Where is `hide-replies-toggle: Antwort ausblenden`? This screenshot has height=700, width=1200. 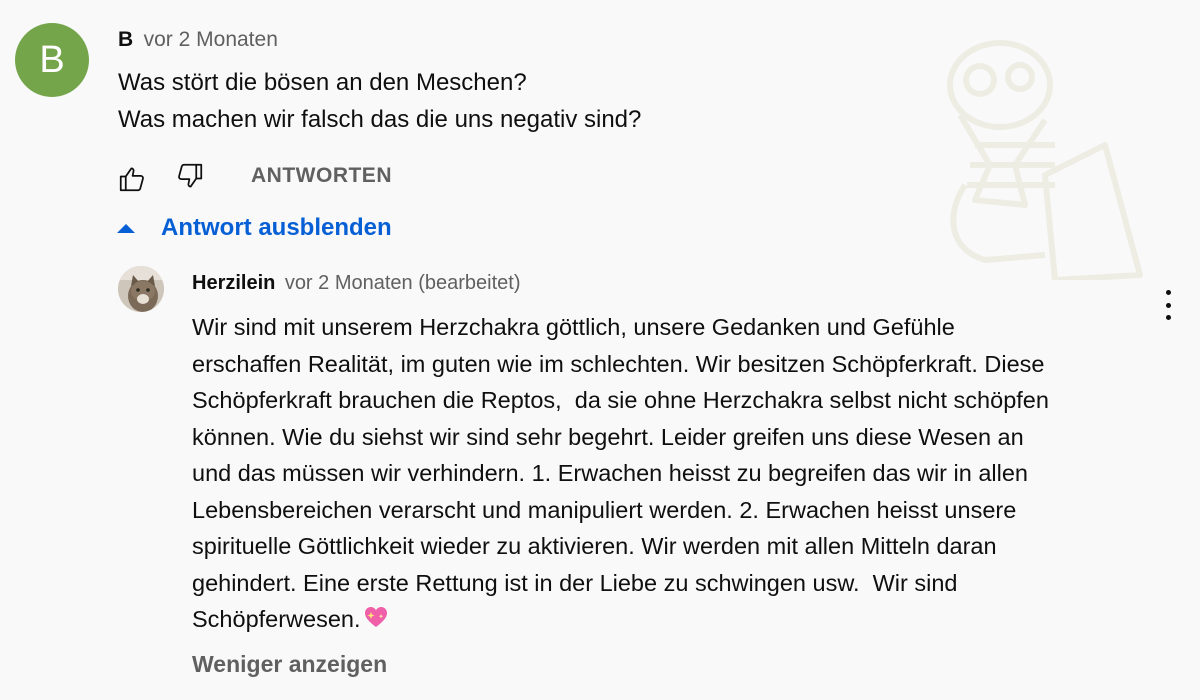 hide-replies-toggle: Antwort ausblenden is located at coordinates (253, 228).